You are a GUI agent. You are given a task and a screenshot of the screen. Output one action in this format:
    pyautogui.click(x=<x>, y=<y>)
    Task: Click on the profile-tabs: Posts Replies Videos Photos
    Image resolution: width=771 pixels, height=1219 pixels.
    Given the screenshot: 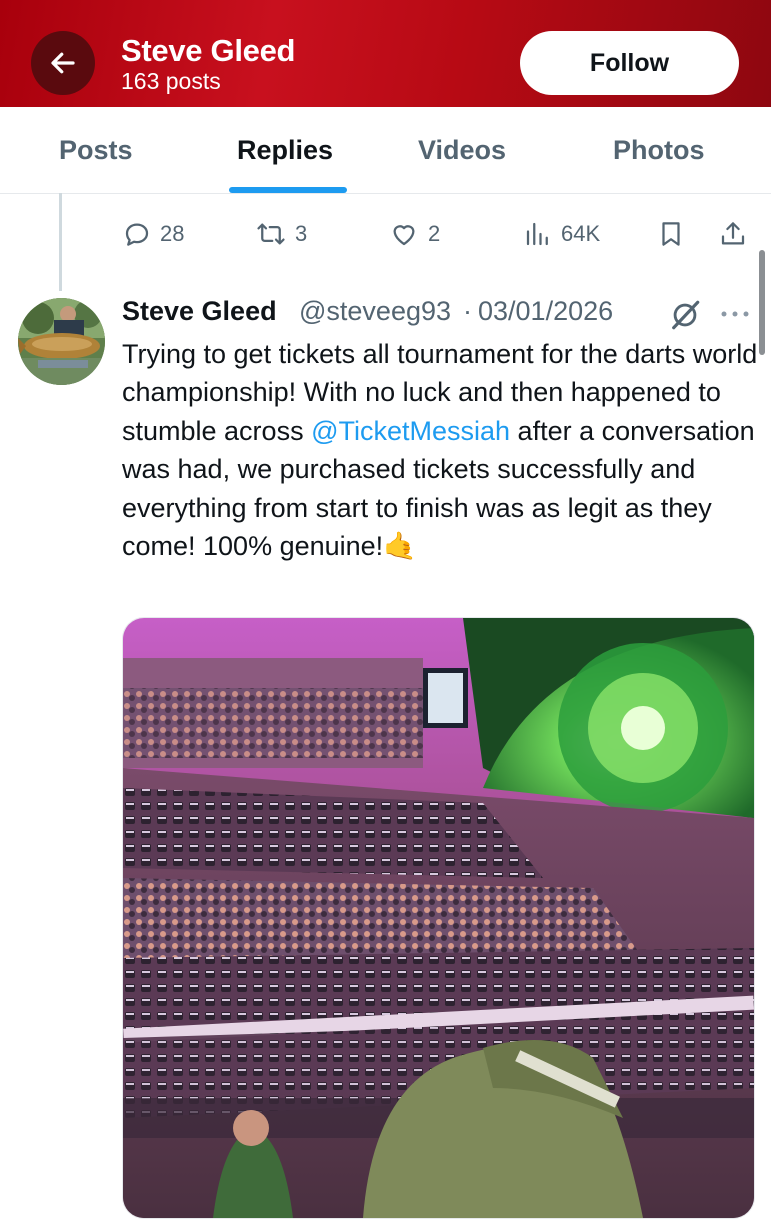 What is the action you would take?
    pyautogui.click(x=385, y=150)
    